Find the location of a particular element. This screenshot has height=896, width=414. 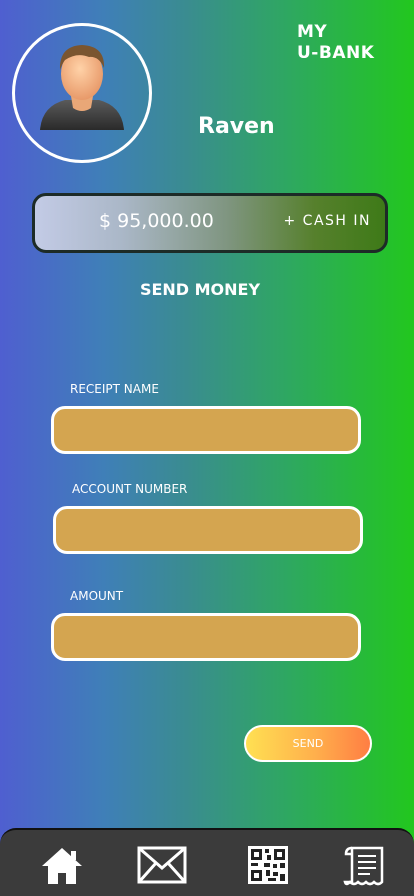

home-icon is located at coordinates (62, 866).